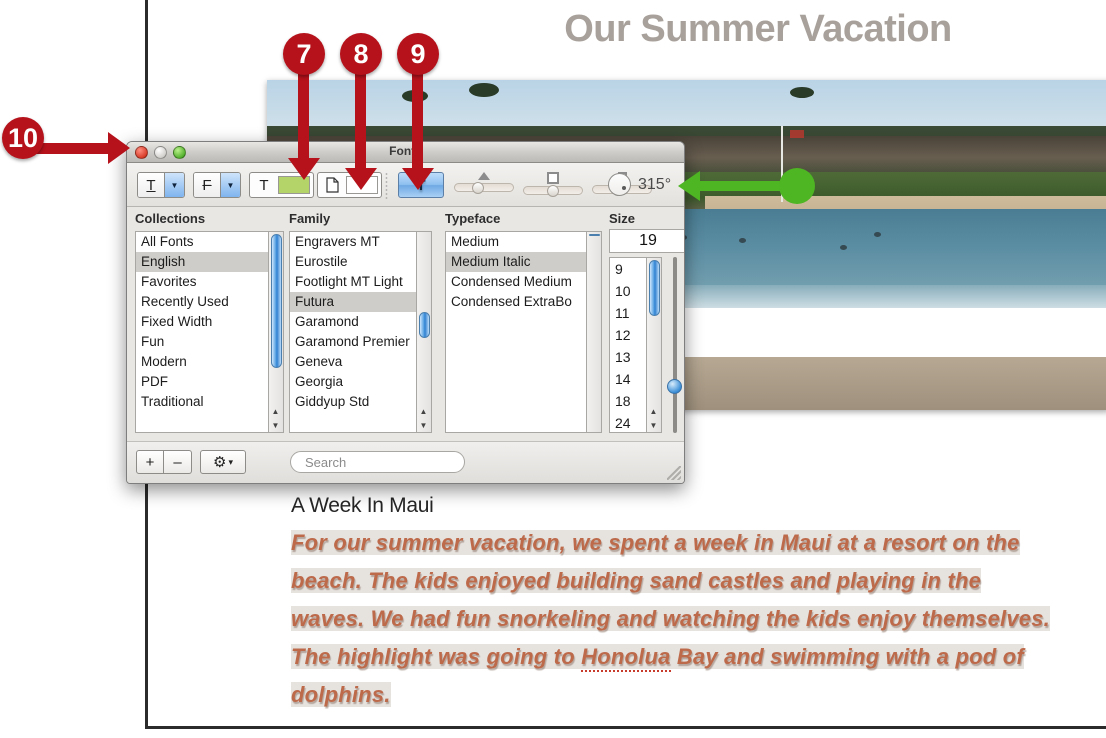  I want to click on gear-icon: ⚙, so click(220, 462).